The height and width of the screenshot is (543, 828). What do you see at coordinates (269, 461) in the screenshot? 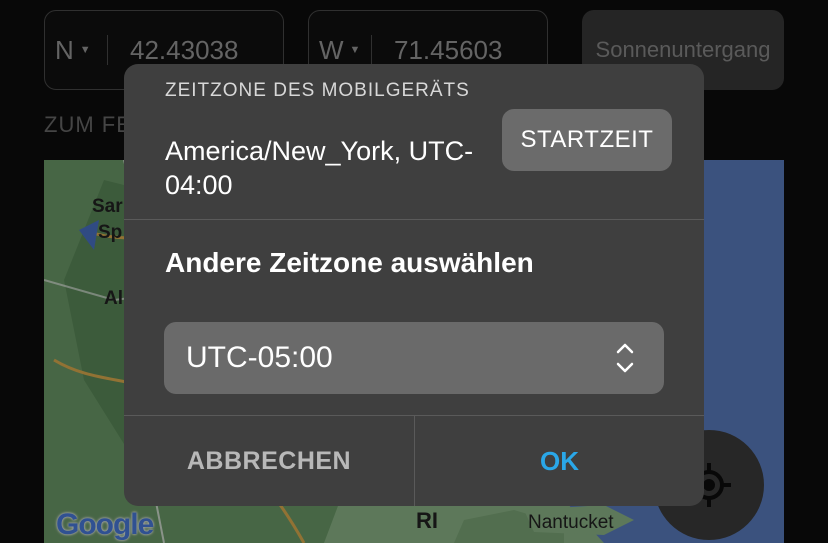
I see `cancel-button: ABBRECHEN` at bounding box center [269, 461].